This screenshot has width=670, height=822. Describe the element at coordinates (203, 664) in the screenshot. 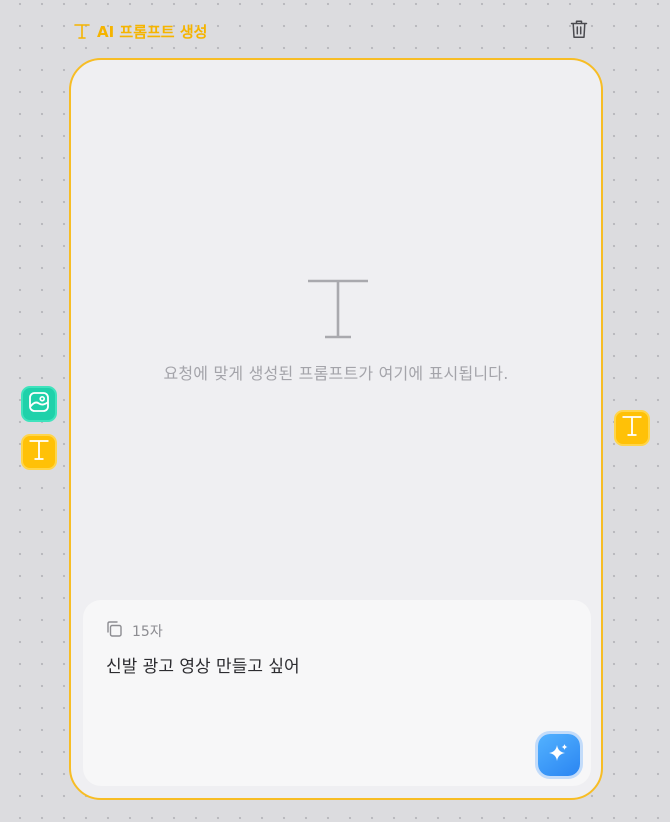

I see `prompt-input: 신발 광고 영상 만들고 싶어` at that location.